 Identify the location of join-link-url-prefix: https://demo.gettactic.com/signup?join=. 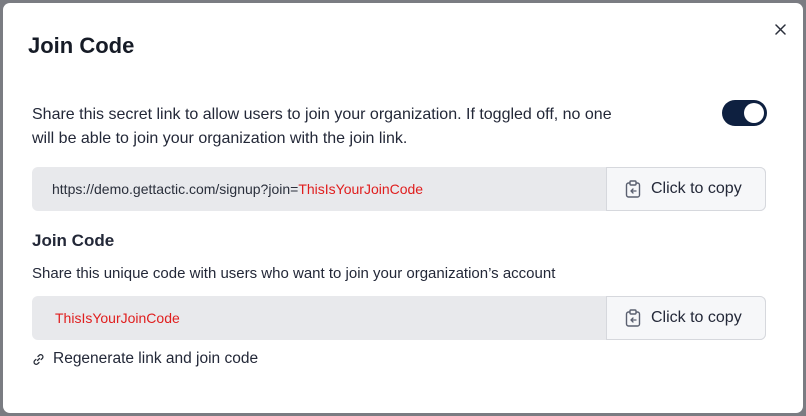
(175, 189).